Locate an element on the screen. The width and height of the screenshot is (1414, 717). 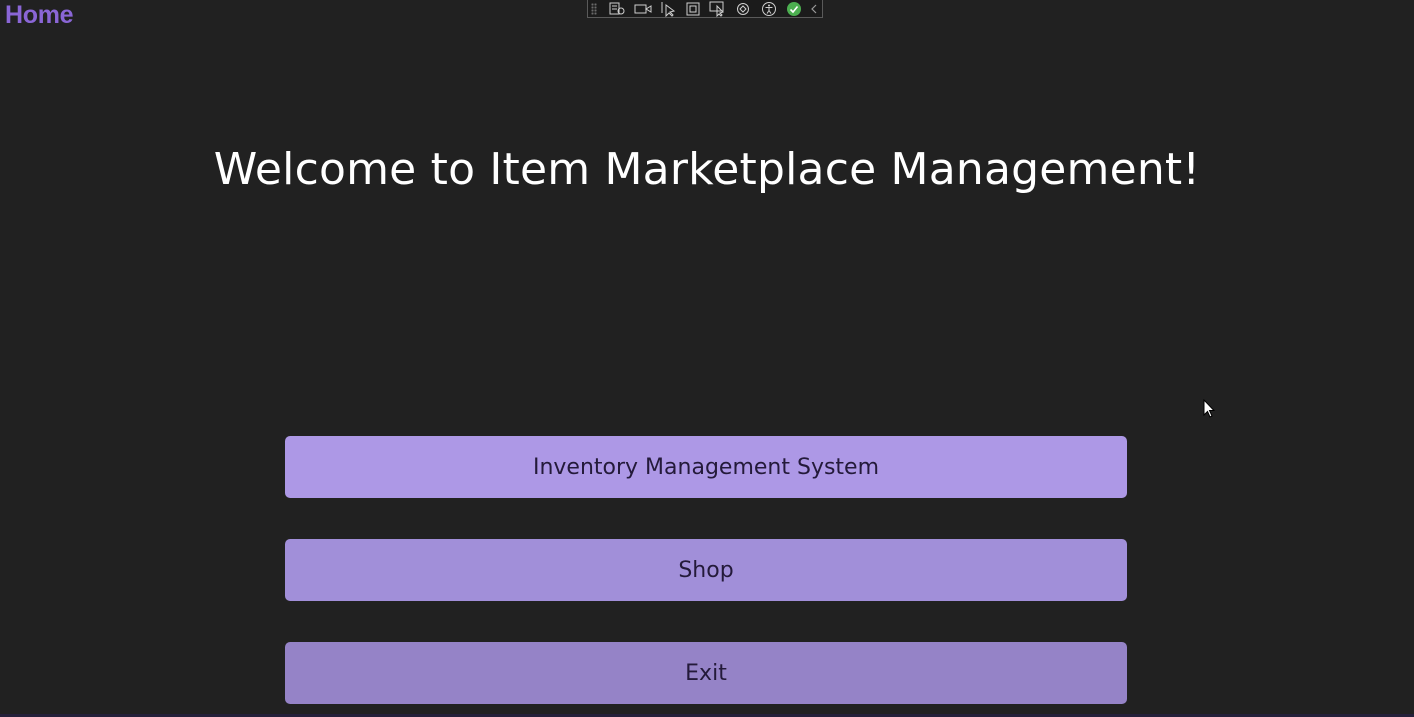
hot-reload-icon is located at coordinates (743, 9).